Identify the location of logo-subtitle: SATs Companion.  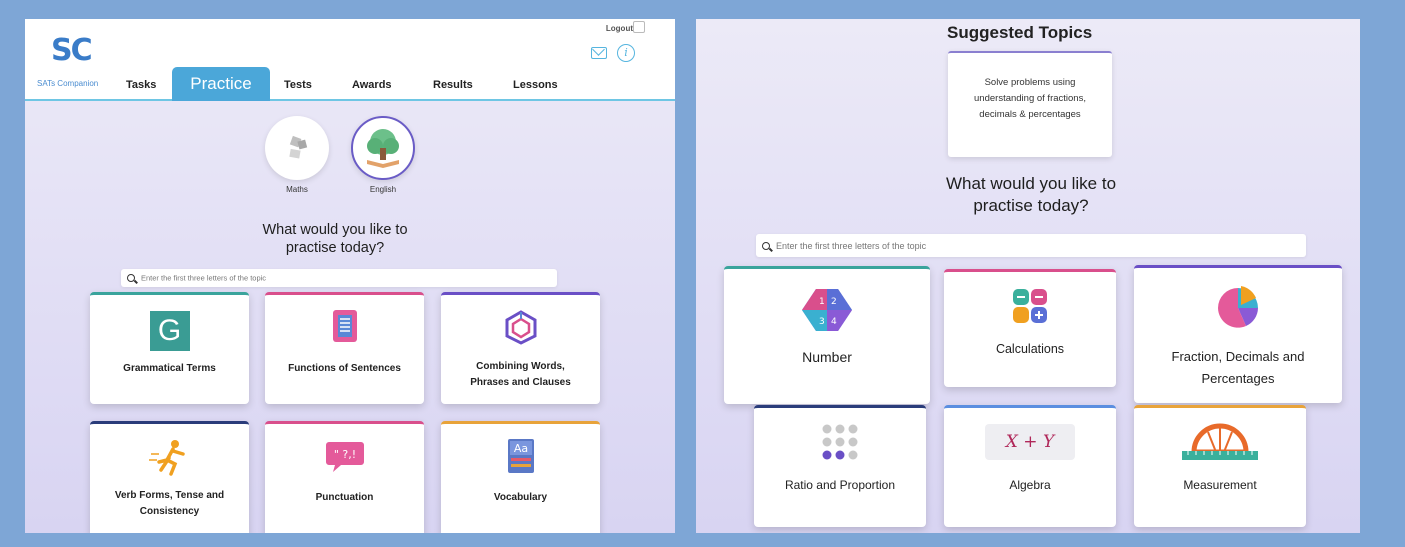
(68, 83).